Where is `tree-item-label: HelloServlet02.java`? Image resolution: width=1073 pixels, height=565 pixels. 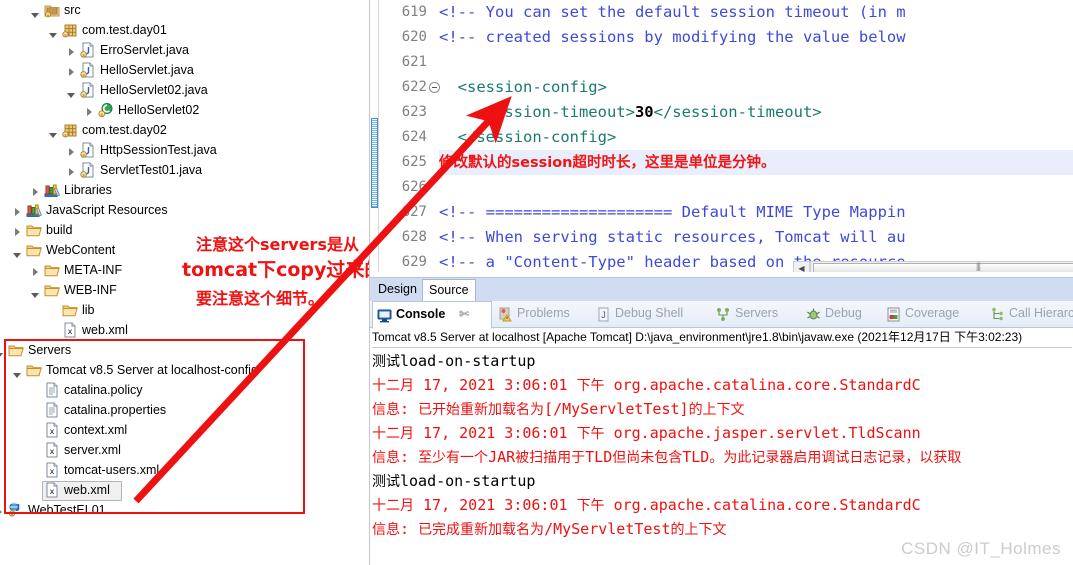
tree-item-label: HelloServlet02.java is located at coordinates (154, 90).